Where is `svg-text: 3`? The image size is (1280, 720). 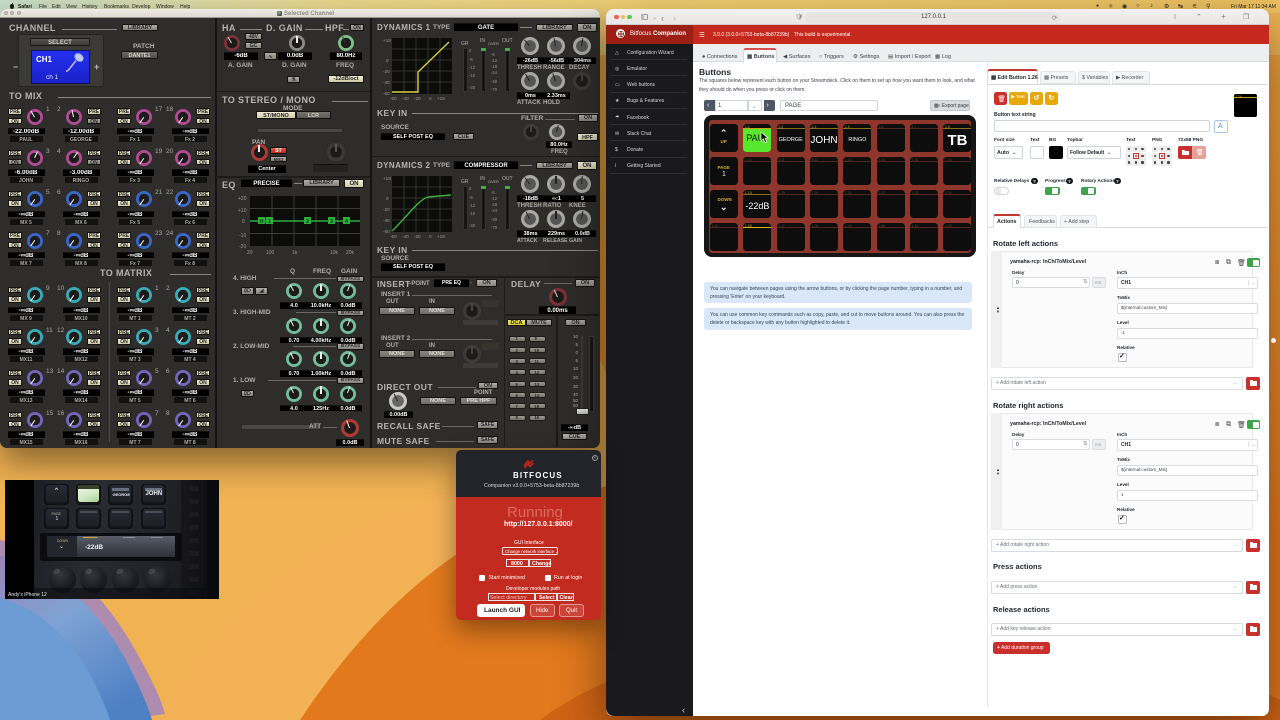 svg-text: 3 is located at coordinates (331, 222).